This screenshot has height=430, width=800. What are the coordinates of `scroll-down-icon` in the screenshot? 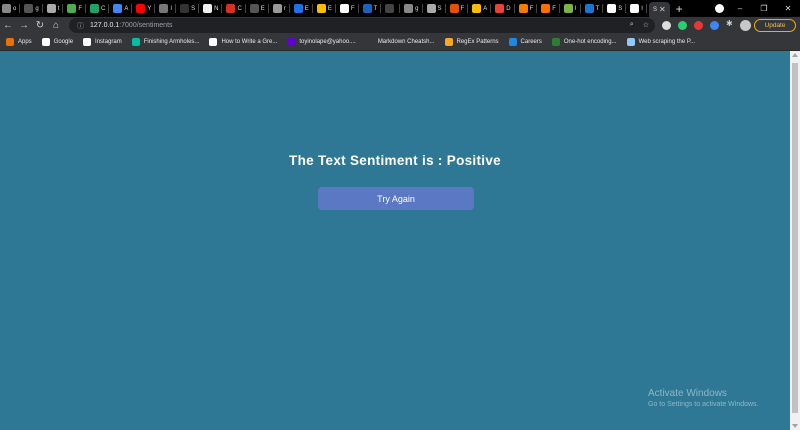 It's located at (795, 426).